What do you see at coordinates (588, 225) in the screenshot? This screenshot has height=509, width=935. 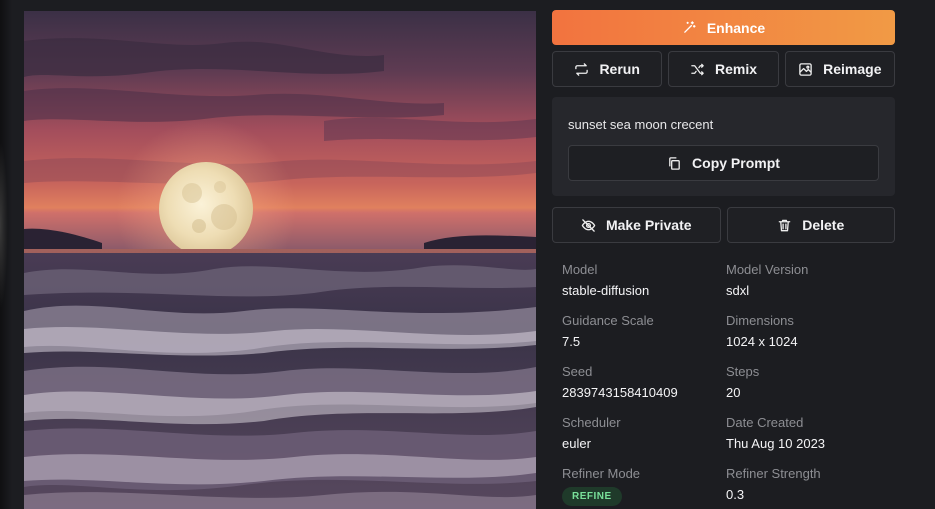 I see `eye-off-icon` at bounding box center [588, 225].